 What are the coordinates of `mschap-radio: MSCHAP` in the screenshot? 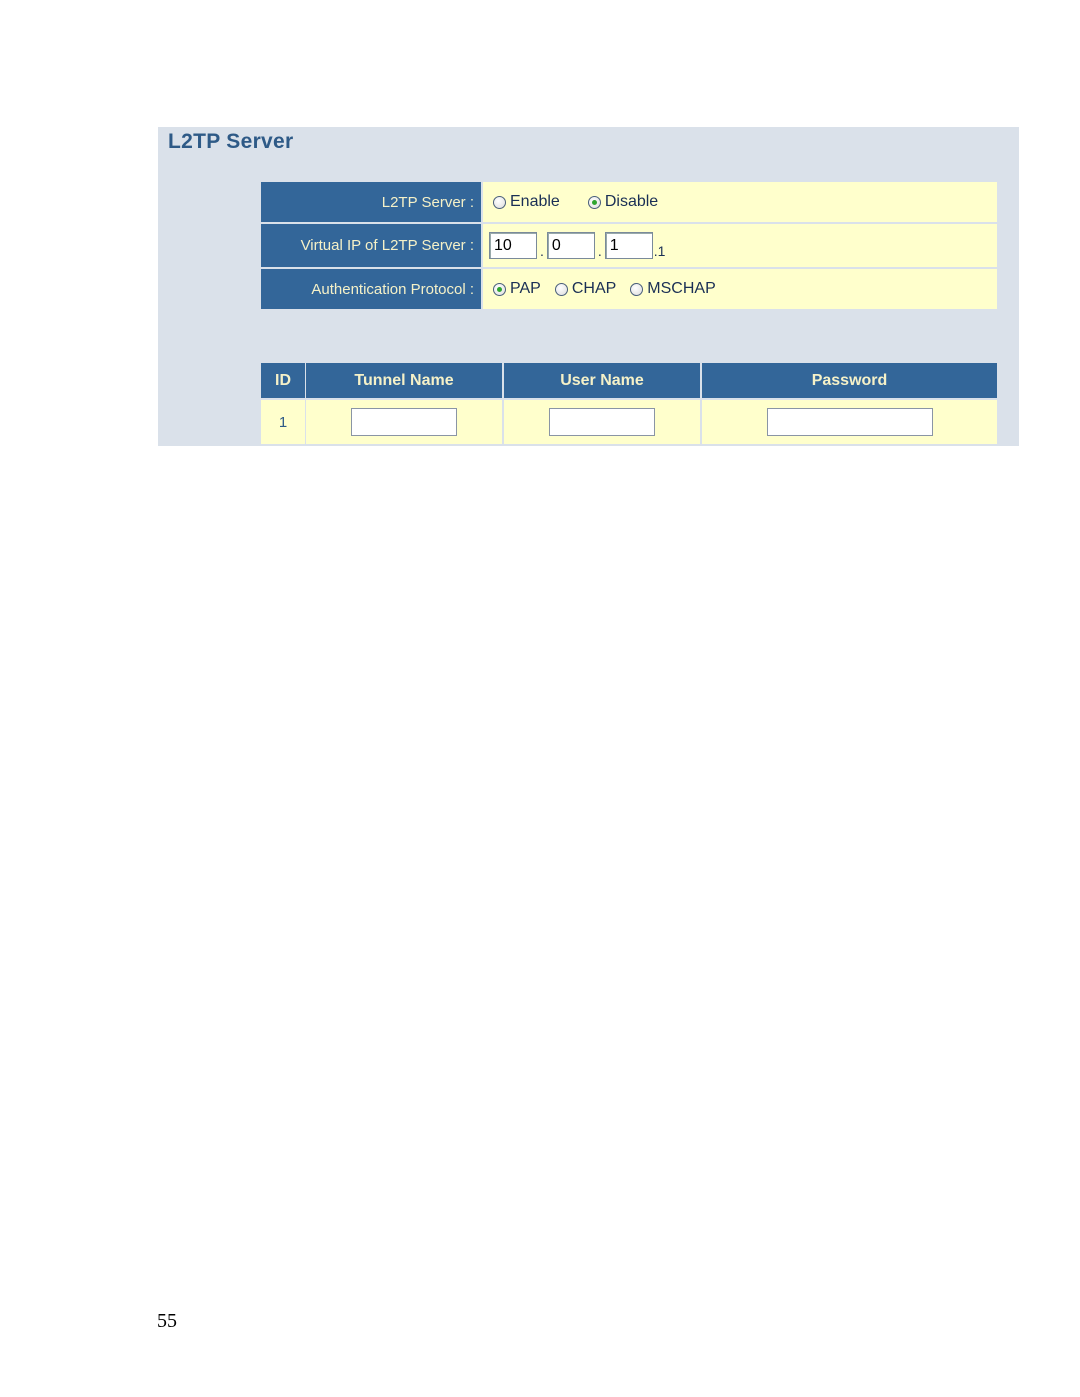 It's located at (673, 289).